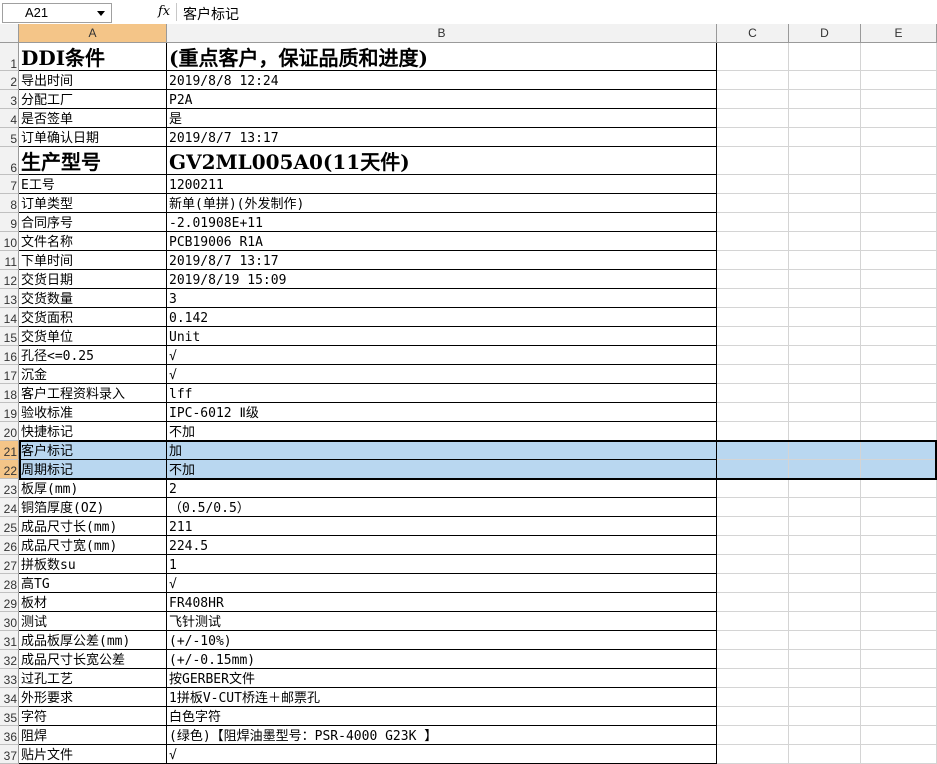  What do you see at coordinates (825, 393) in the screenshot?
I see `cell-d18` at bounding box center [825, 393].